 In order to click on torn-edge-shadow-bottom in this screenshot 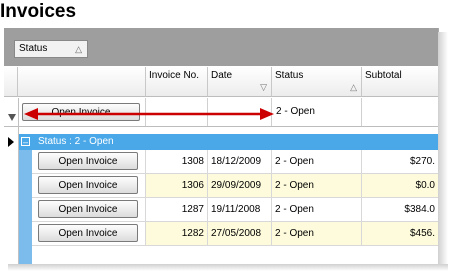, I will do `click(228, 267)`.